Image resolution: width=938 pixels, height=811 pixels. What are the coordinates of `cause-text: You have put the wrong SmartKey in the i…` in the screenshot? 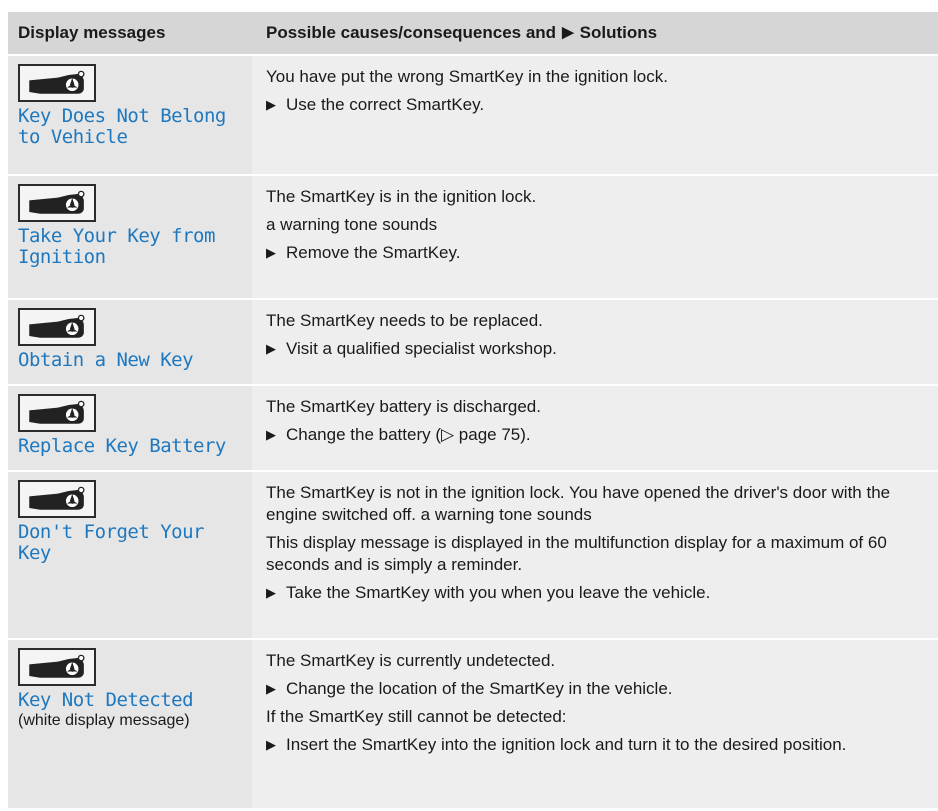 It's located at (467, 76).